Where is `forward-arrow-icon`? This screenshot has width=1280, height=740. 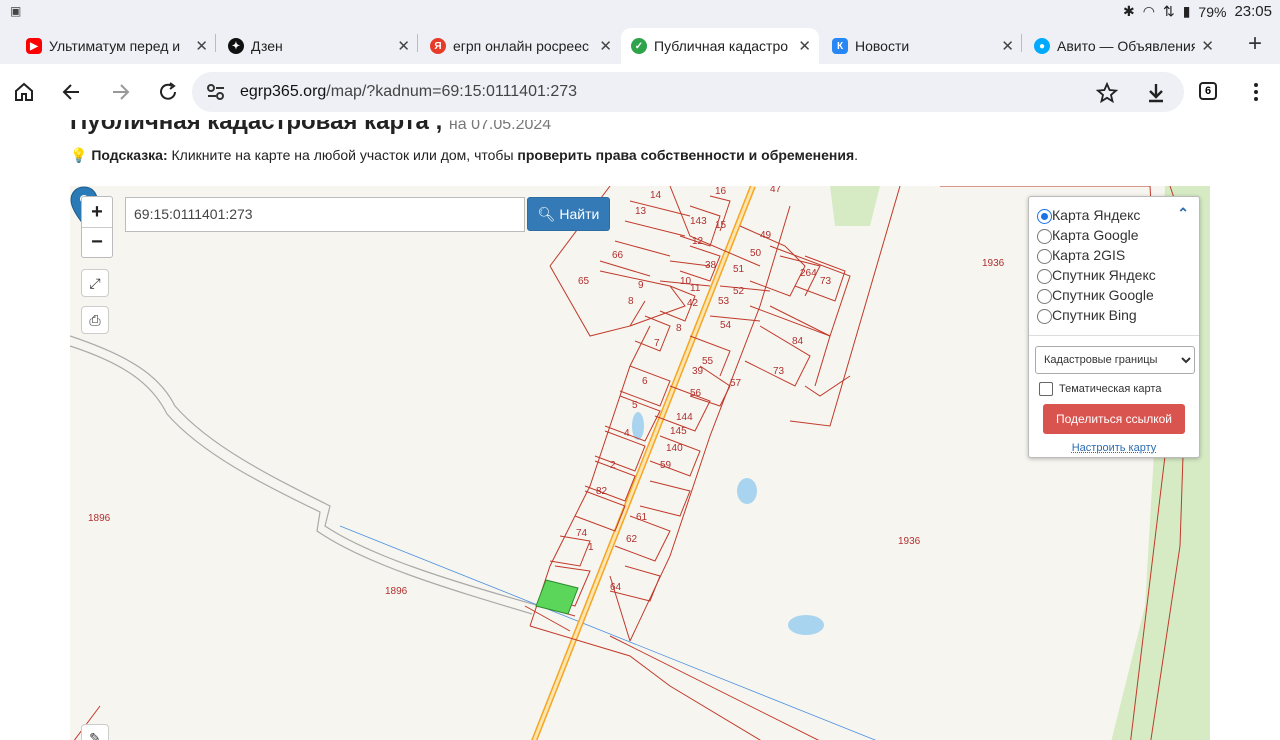 forward-arrow-icon is located at coordinates (121, 92).